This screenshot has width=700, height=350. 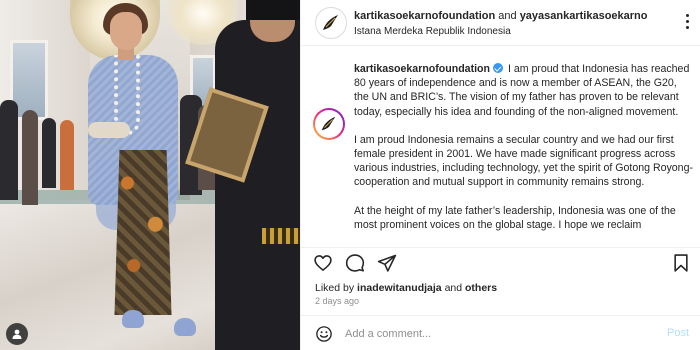 I want to click on caption-author-avatar, so click(x=329, y=124).